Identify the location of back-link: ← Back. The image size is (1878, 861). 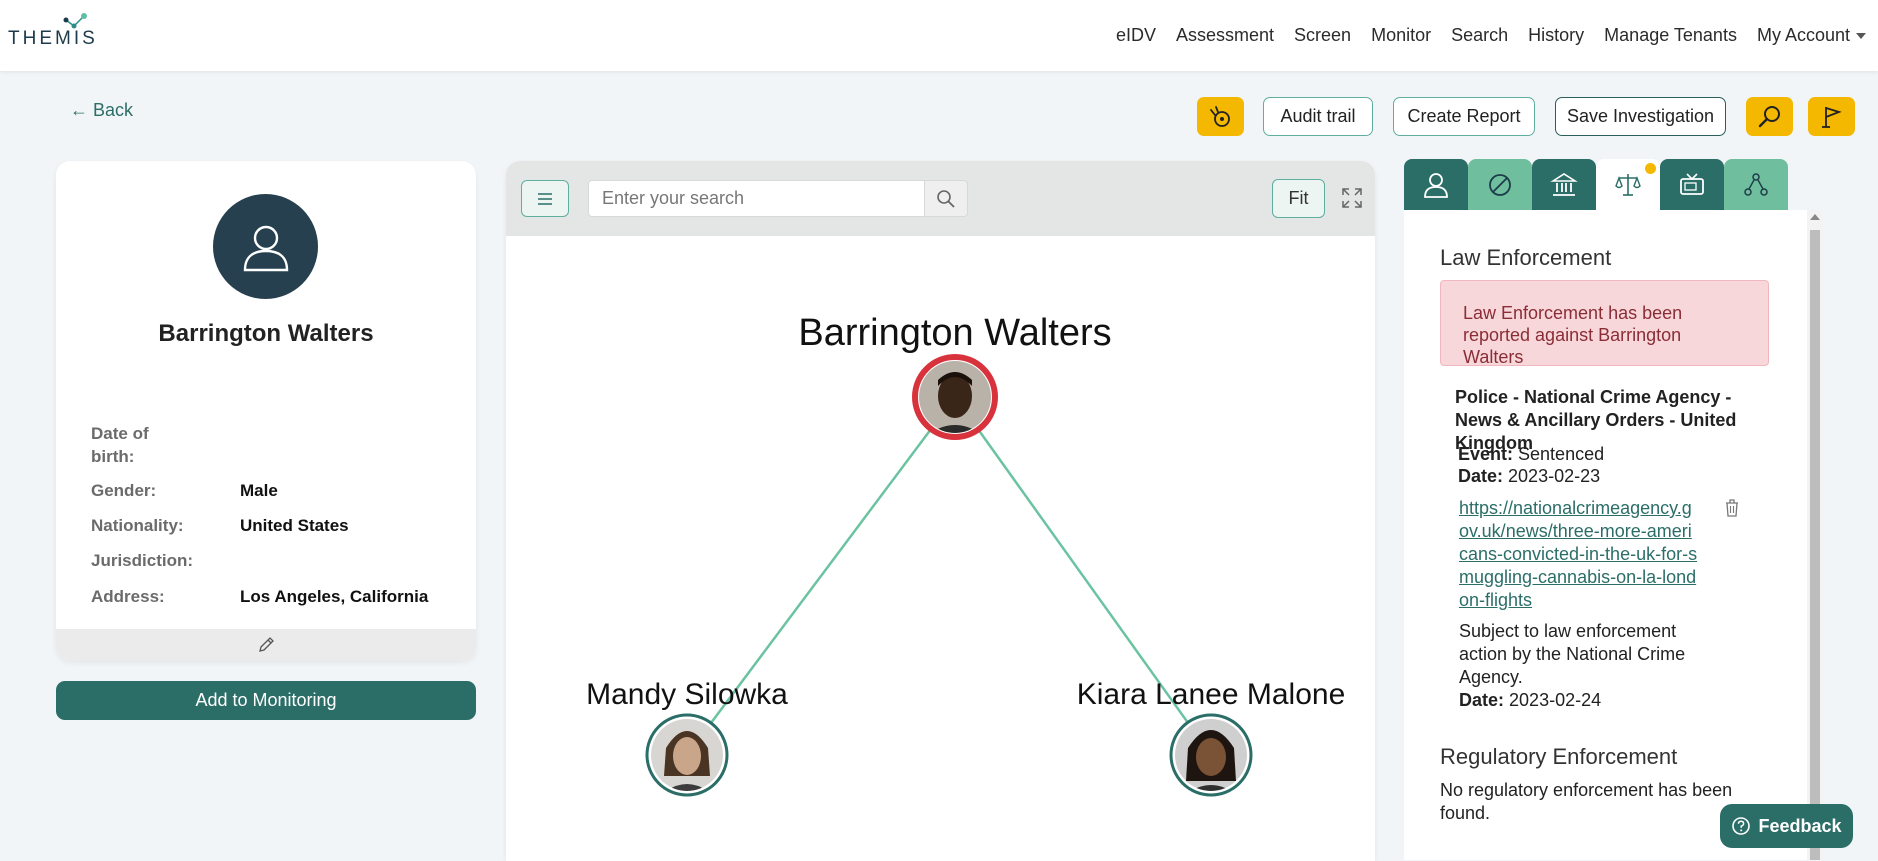
(101, 110).